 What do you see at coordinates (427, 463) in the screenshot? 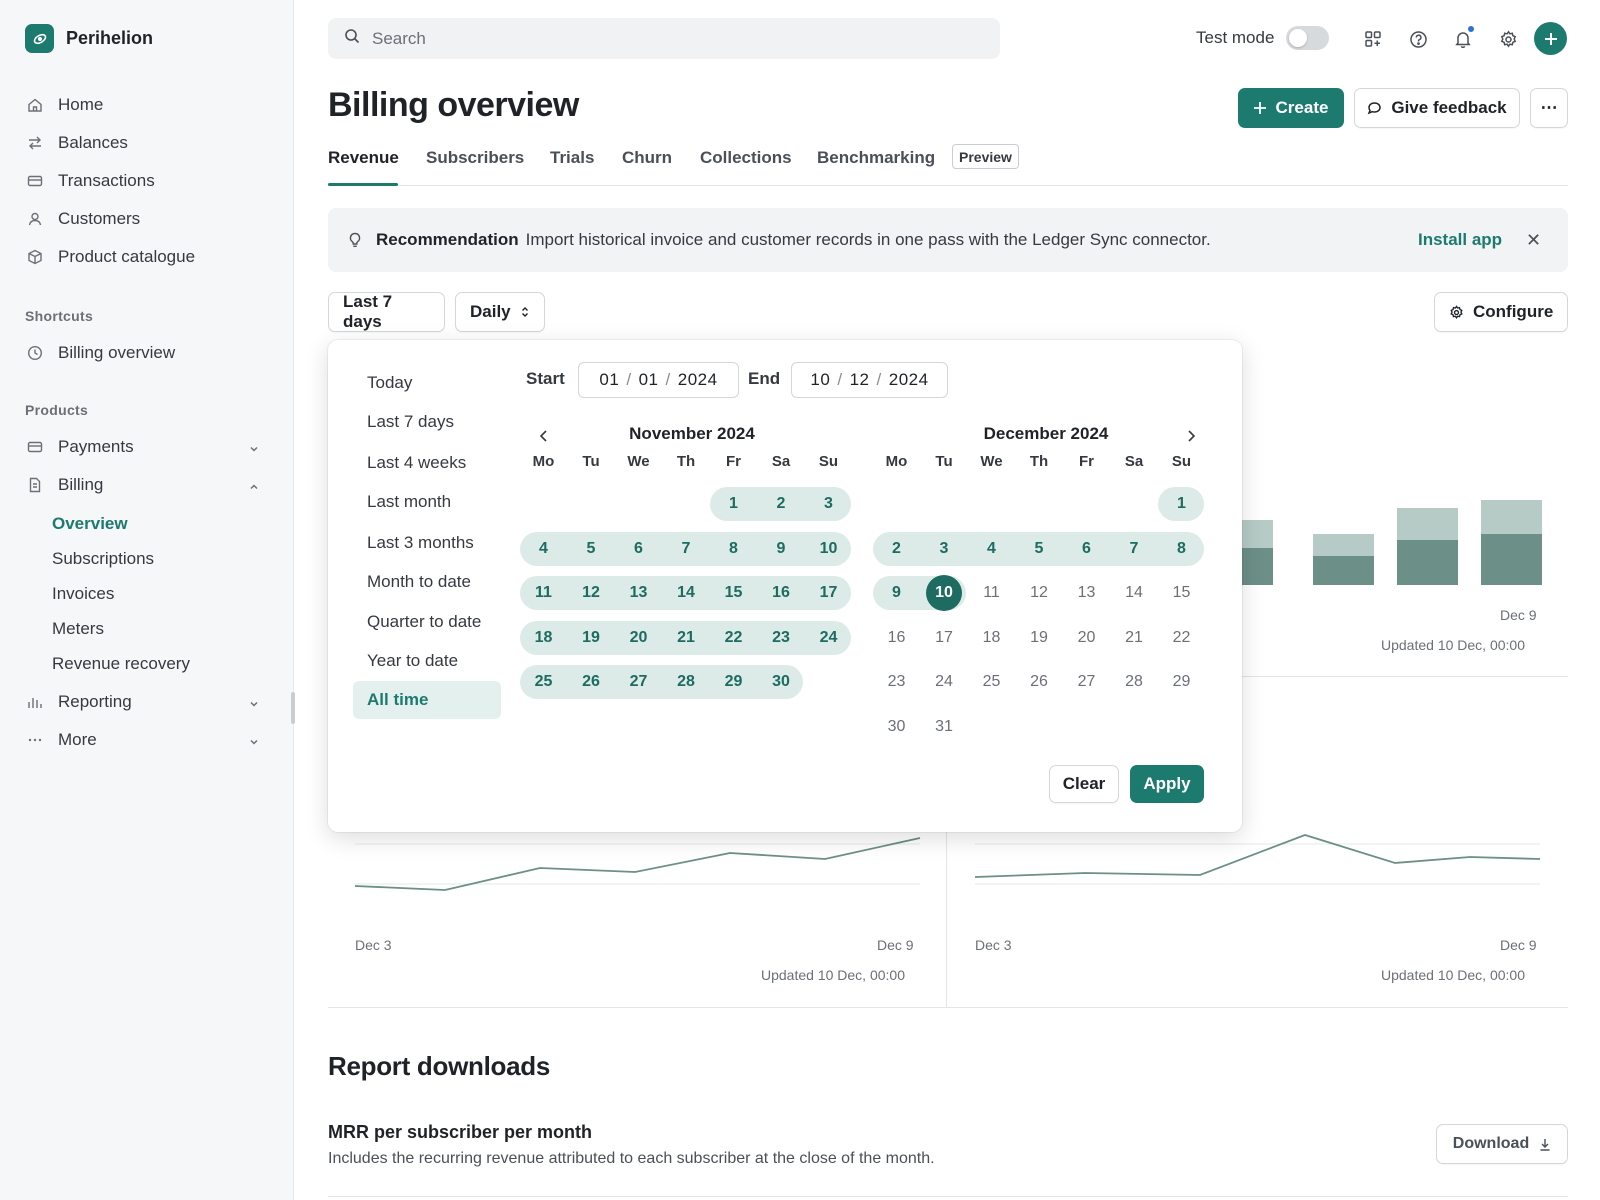
I see `preset-last-4-weeks: Last 4 weeks` at bounding box center [427, 463].